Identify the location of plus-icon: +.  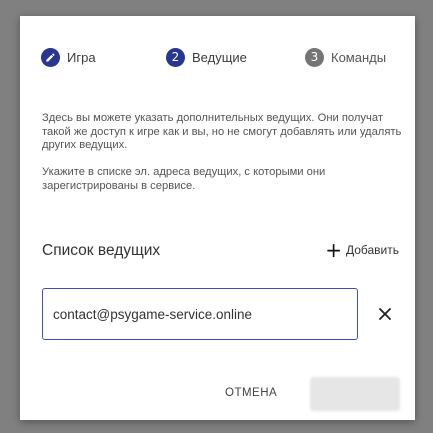
(333, 250).